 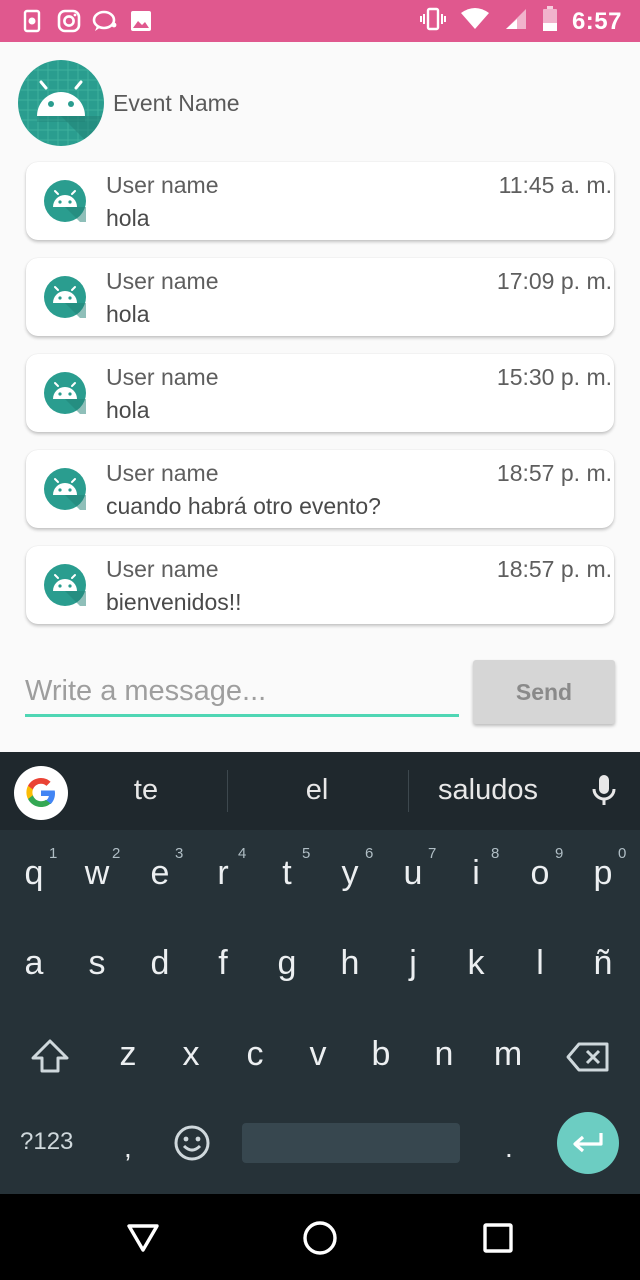 I want to click on message-card: User name 15:30 p. m. hola, so click(x=320, y=393).